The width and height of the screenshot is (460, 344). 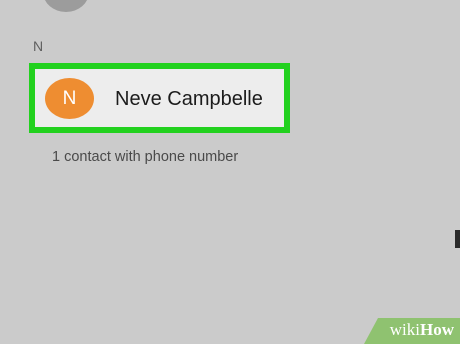 What do you see at coordinates (66, 6) in the screenshot?
I see `previous-contact-avatar` at bounding box center [66, 6].